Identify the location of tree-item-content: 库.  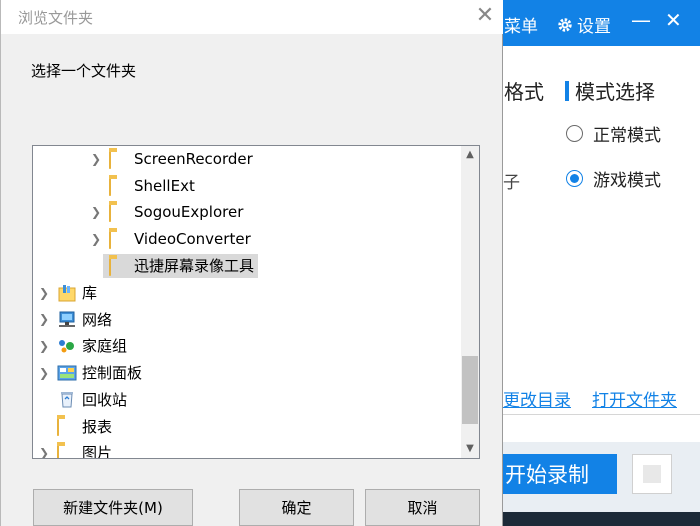
(76, 293).